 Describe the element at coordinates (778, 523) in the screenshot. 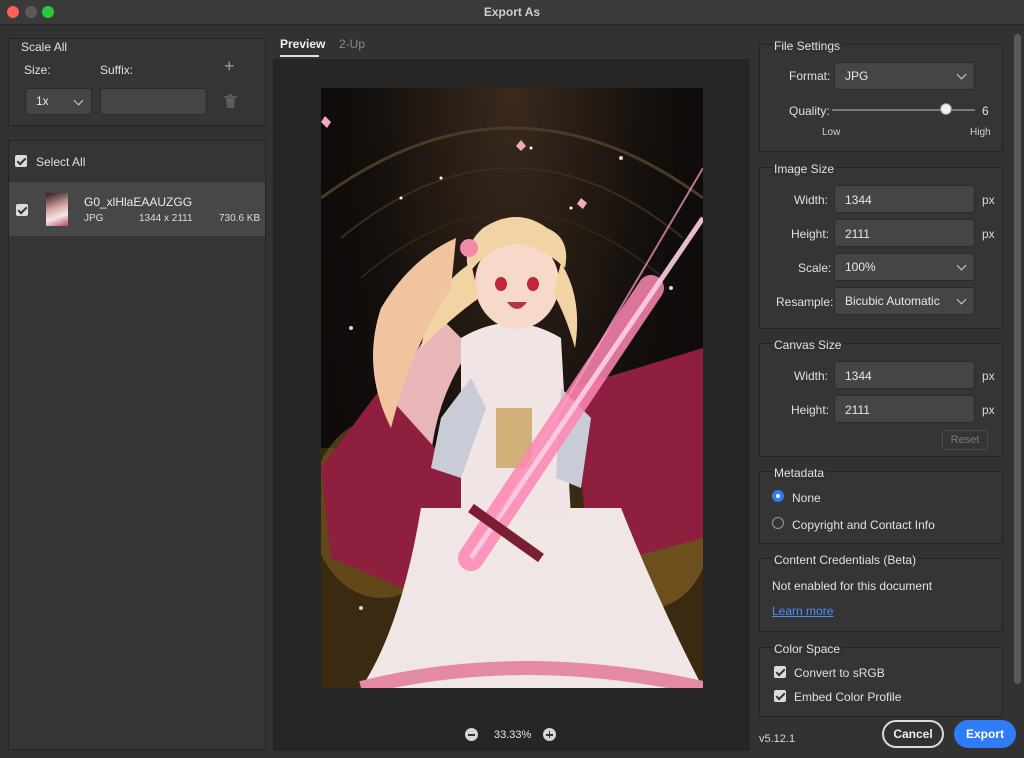

I see `metadata-copyright-radio` at that location.